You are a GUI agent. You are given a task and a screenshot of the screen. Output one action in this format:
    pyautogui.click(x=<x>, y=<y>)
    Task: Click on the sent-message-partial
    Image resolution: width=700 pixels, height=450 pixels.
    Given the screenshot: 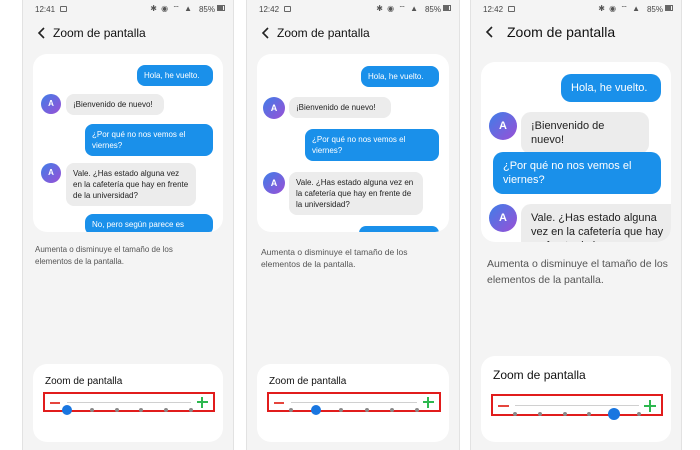 What is the action you would take?
    pyautogui.click(x=399, y=229)
    